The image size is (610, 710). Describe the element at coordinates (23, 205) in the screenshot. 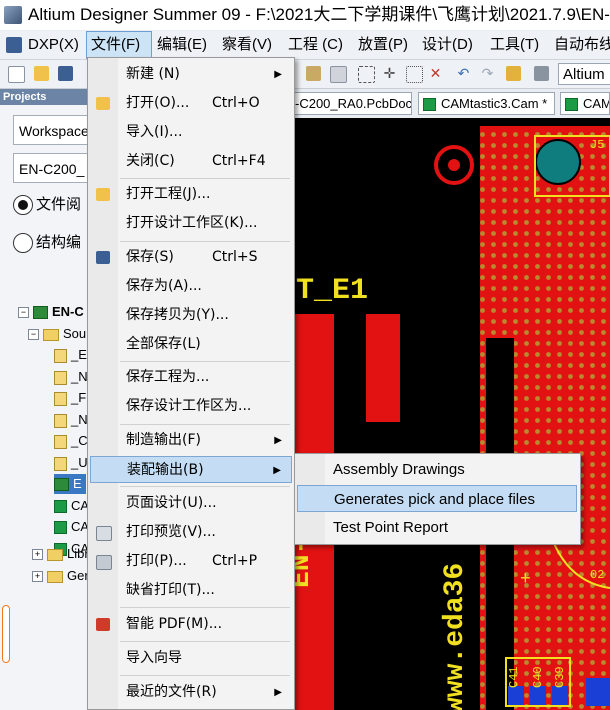

I see `radio-checked-icon` at that location.